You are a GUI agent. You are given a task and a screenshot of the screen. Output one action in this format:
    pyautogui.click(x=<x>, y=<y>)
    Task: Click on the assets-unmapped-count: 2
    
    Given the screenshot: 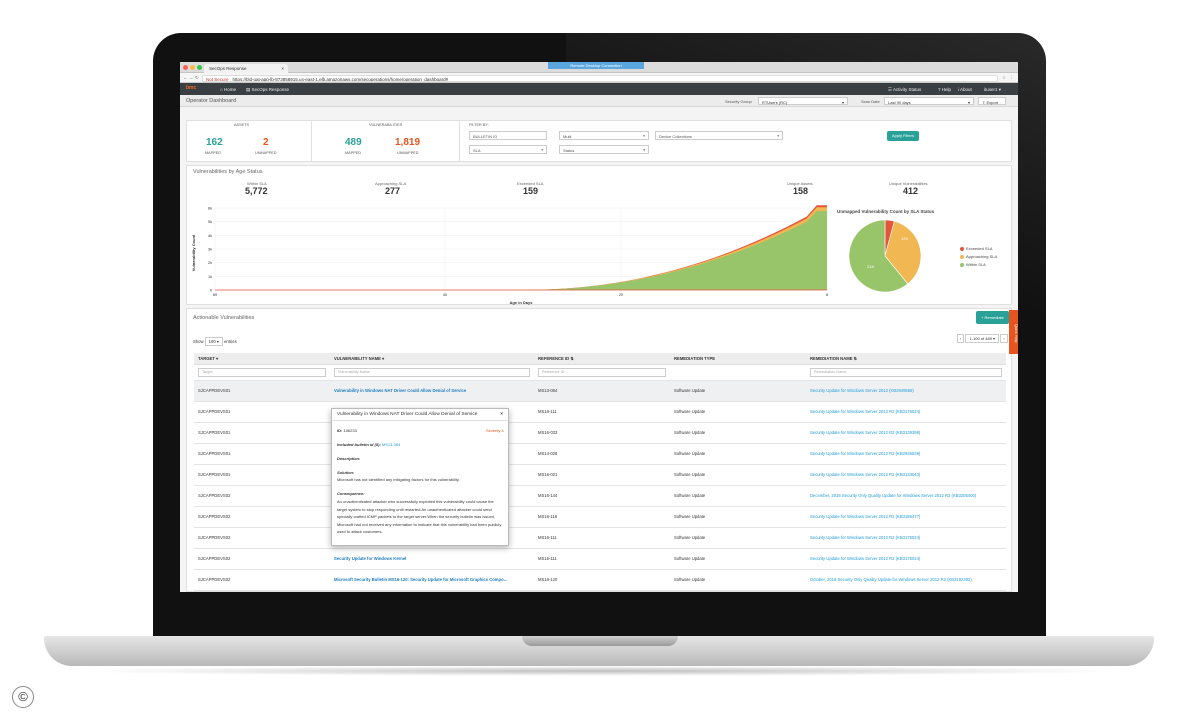 What is the action you would take?
    pyautogui.click(x=266, y=142)
    